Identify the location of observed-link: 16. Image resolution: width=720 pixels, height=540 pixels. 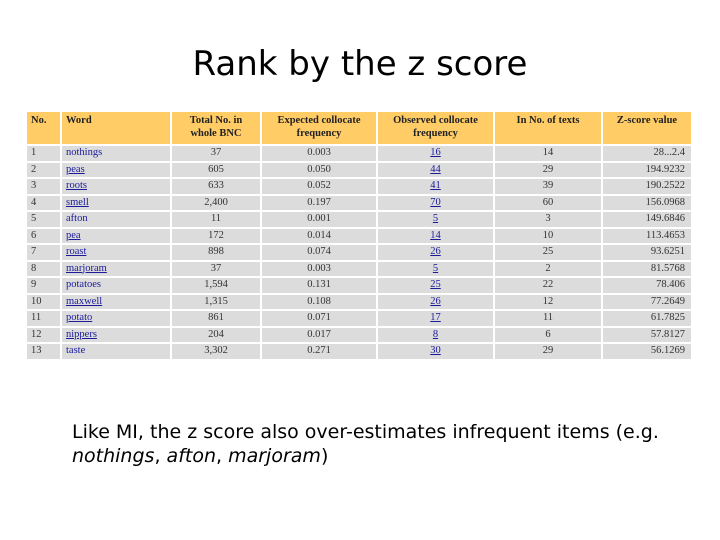
(435, 152).